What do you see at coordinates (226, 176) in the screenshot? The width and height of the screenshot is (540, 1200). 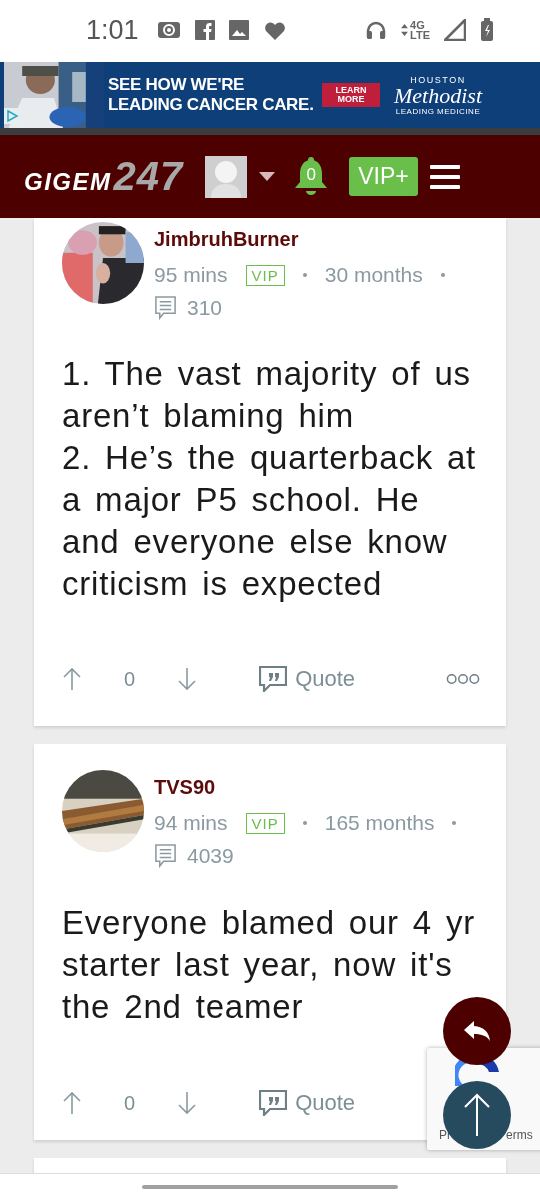 I see `user-avatar-icon` at bounding box center [226, 176].